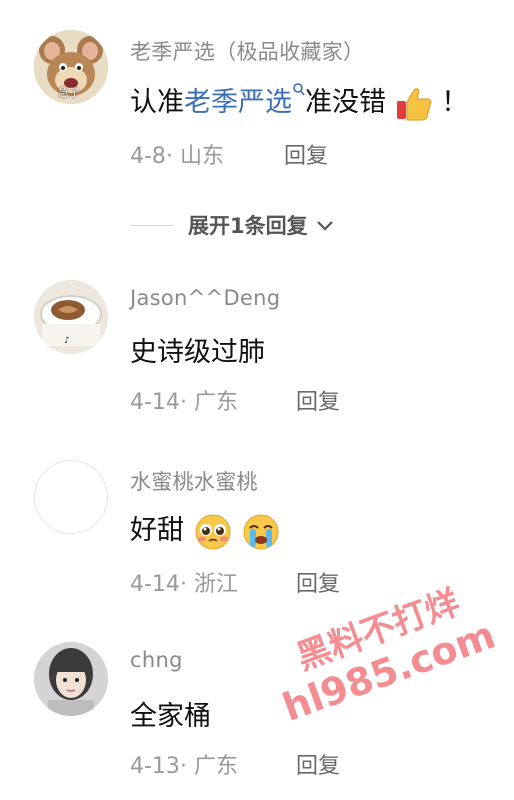 Image resolution: width=514 pixels, height=800 pixels. What do you see at coordinates (299, 101) in the screenshot?
I see `comment-text: 认准老季严选 准没错 ！` at bounding box center [299, 101].